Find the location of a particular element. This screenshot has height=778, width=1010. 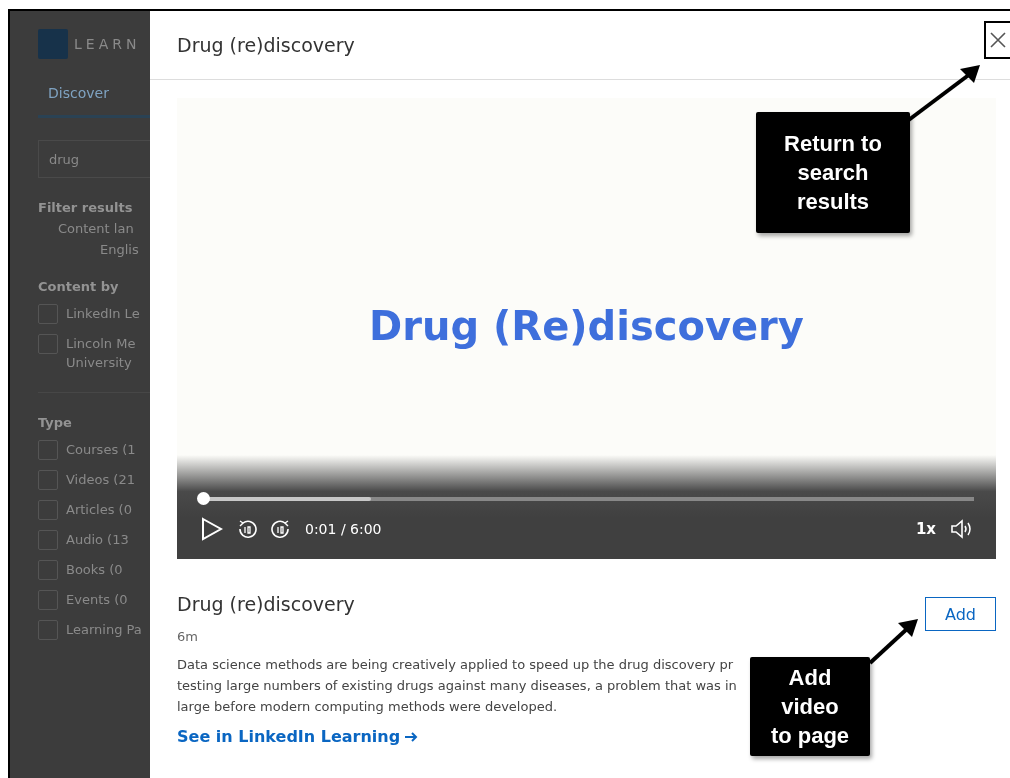

filter-option-label: Events (0 is located at coordinates (97, 600).